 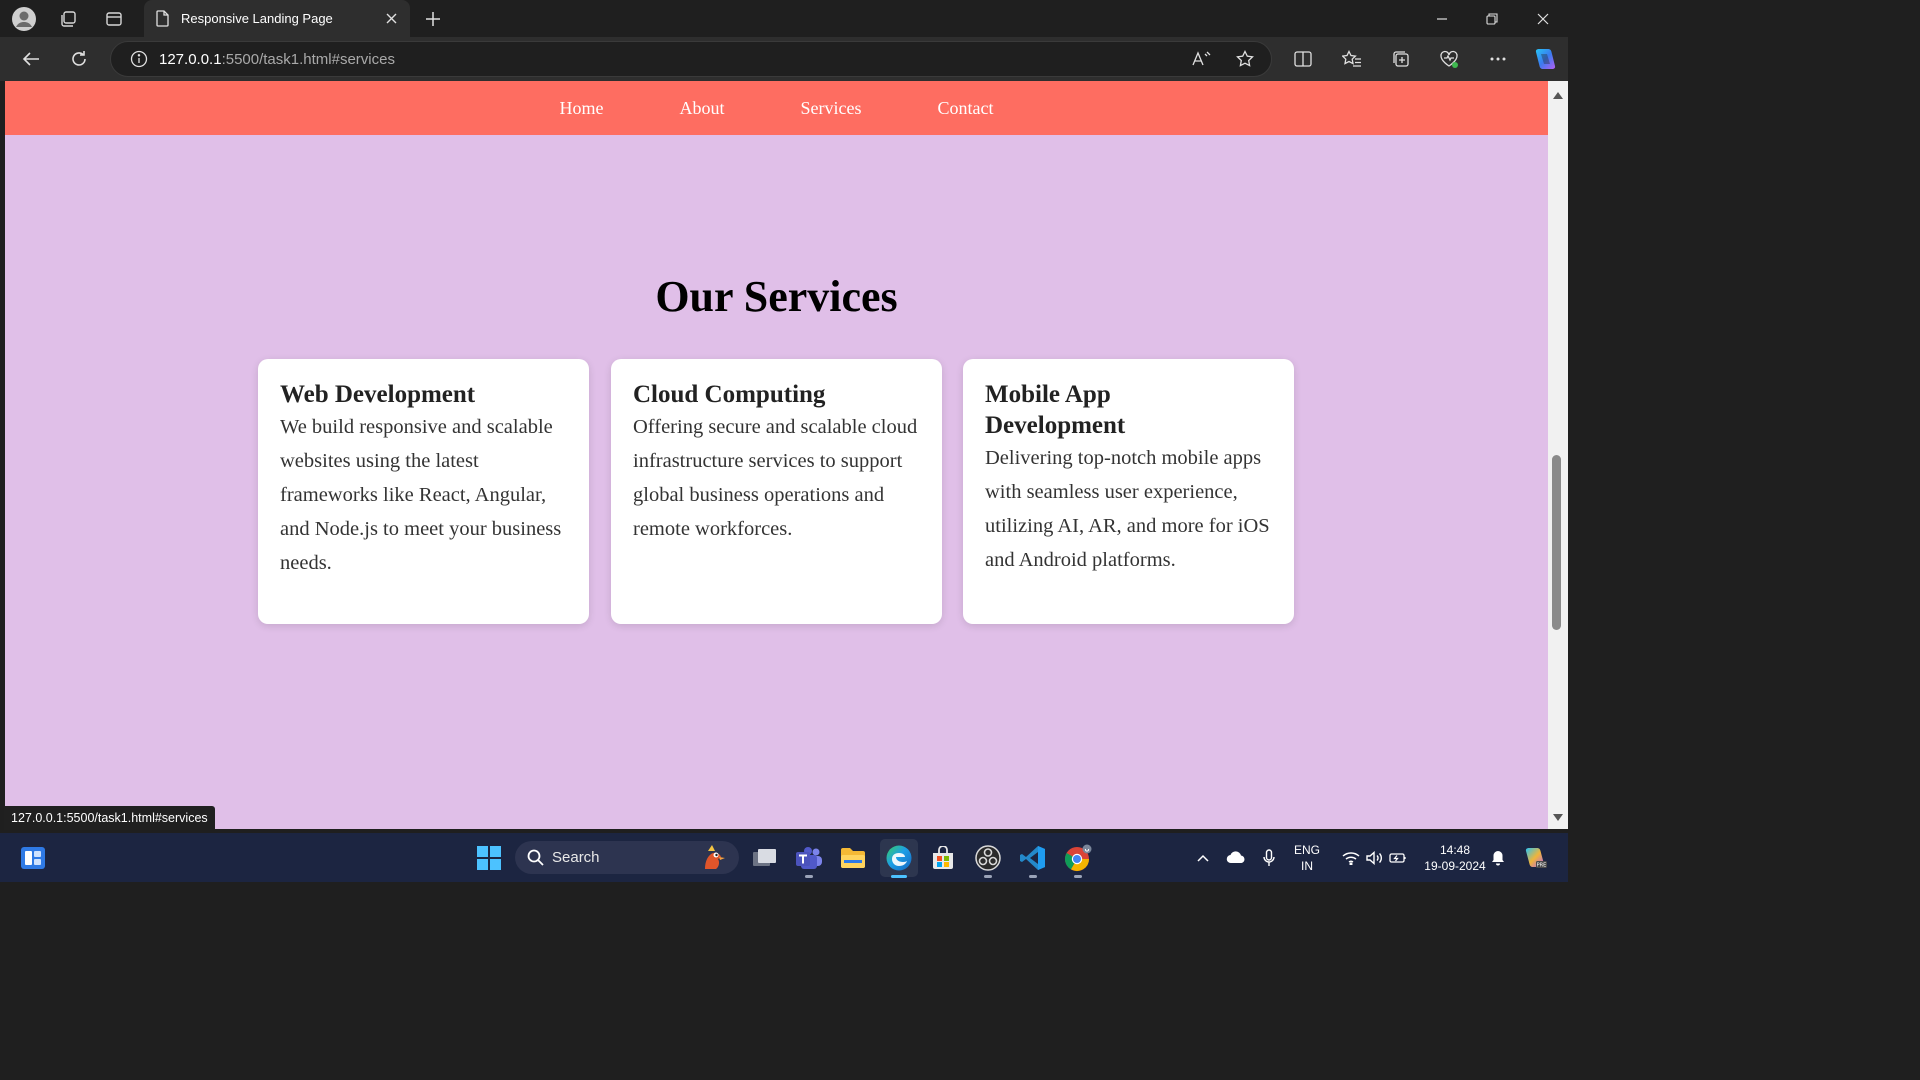 What do you see at coordinates (1492, 18) in the screenshot?
I see `restore-icon` at bounding box center [1492, 18].